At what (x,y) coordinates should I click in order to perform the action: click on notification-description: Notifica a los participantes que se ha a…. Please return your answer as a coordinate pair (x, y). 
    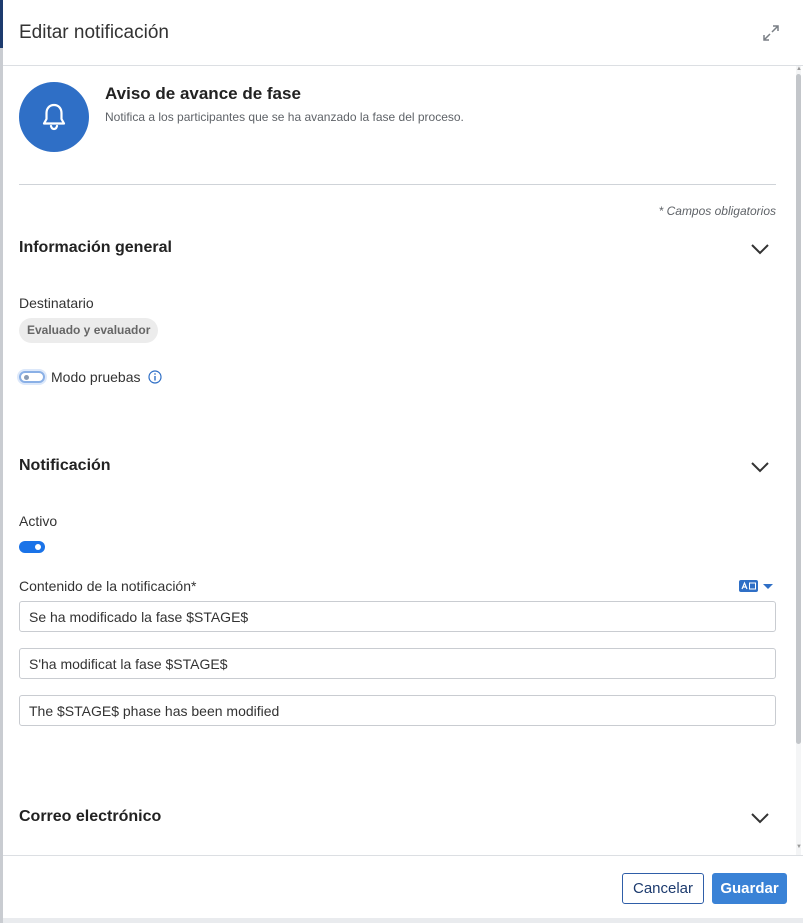
    Looking at the image, I should click on (284, 117).